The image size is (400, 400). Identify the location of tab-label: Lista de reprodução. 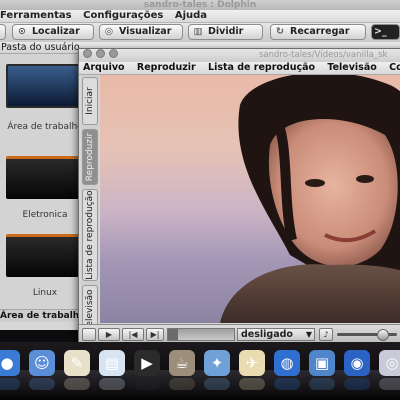
(90, 235).